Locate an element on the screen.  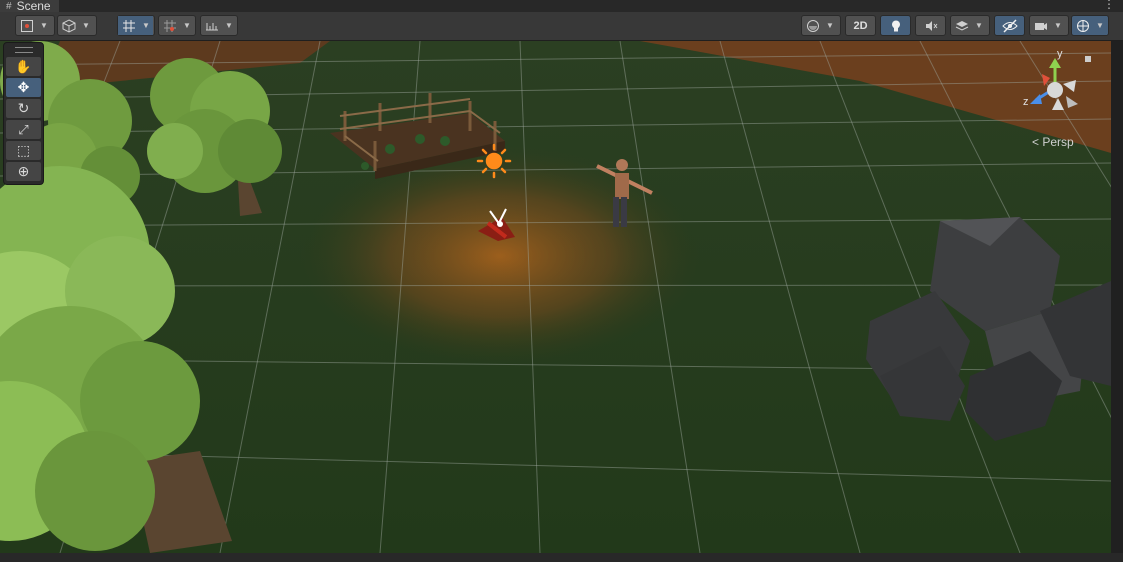
gizmos-dropdown: ▼ is located at coordinates (1090, 25).